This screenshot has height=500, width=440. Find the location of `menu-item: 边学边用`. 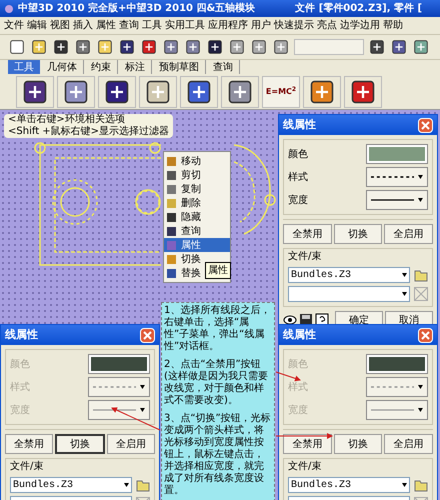

menu-item: 边学边用 is located at coordinates (360, 25).